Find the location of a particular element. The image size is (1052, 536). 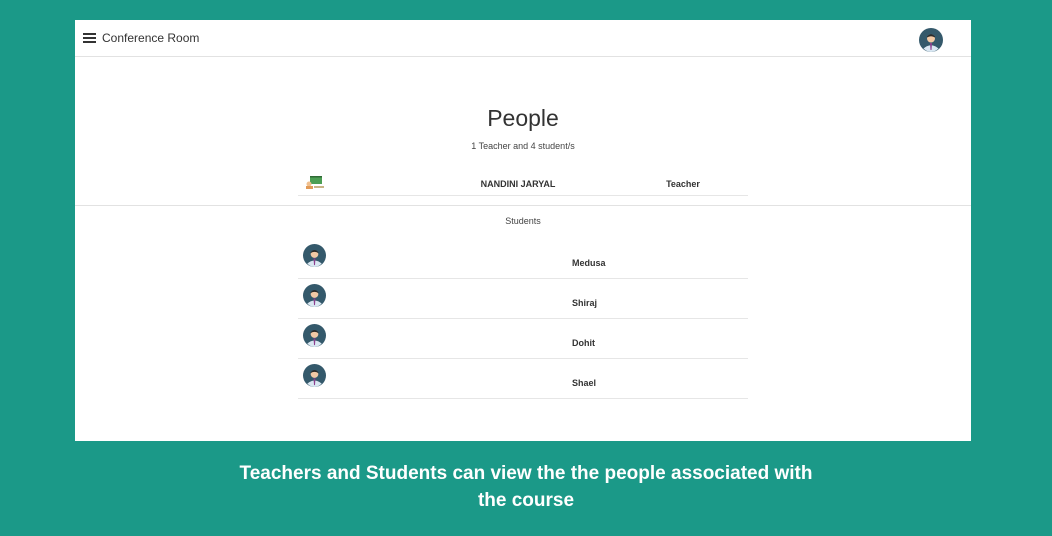

student-name: Dohit is located at coordinates (583, 343).